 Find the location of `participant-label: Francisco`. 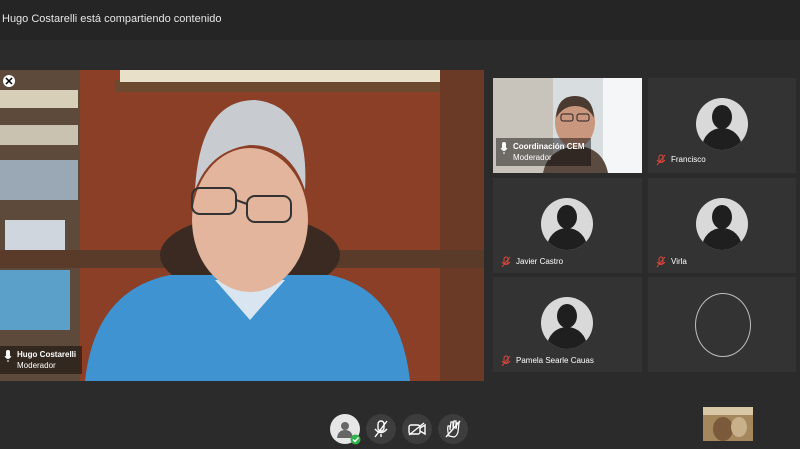

participant-label: Francisco is located at coordinates (682, 160).